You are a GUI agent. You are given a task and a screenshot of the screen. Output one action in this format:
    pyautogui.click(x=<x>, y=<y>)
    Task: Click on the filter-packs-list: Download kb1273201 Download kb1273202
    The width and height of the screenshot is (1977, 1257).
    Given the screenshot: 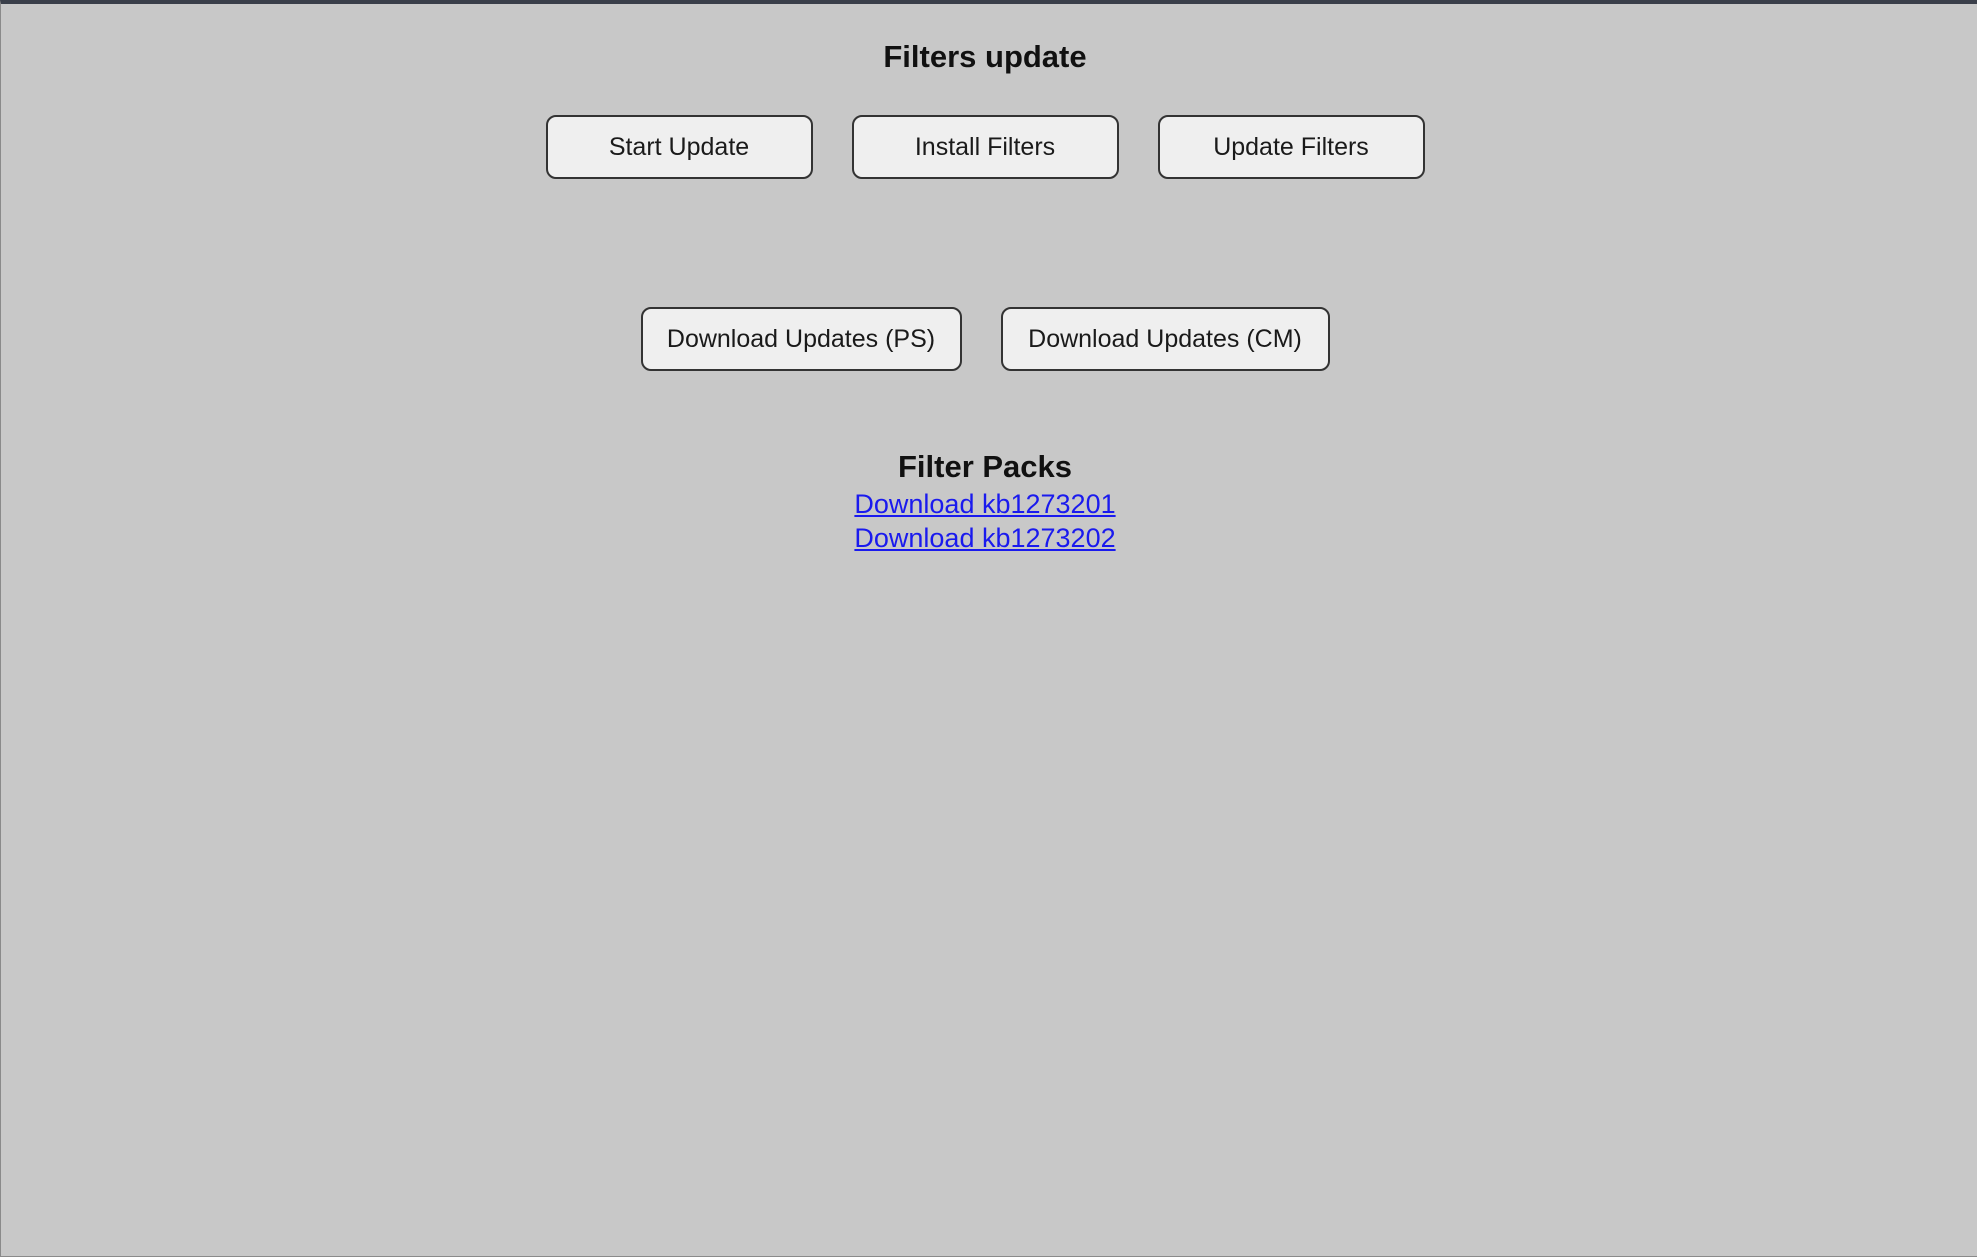 What is the action you would take?
    pyautogui.click(x=985, y=521)
    